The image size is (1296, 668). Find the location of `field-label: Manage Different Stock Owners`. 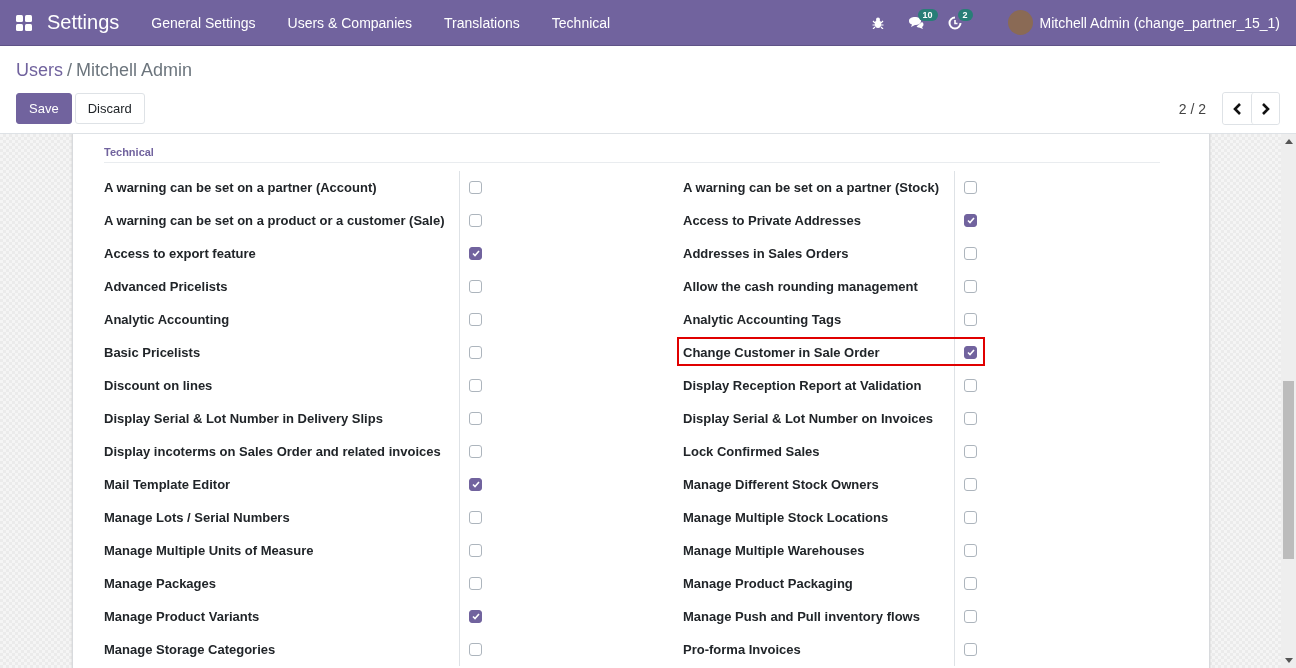

field-label: Manage Different Stock Owners is located at coordinates (781, 484).